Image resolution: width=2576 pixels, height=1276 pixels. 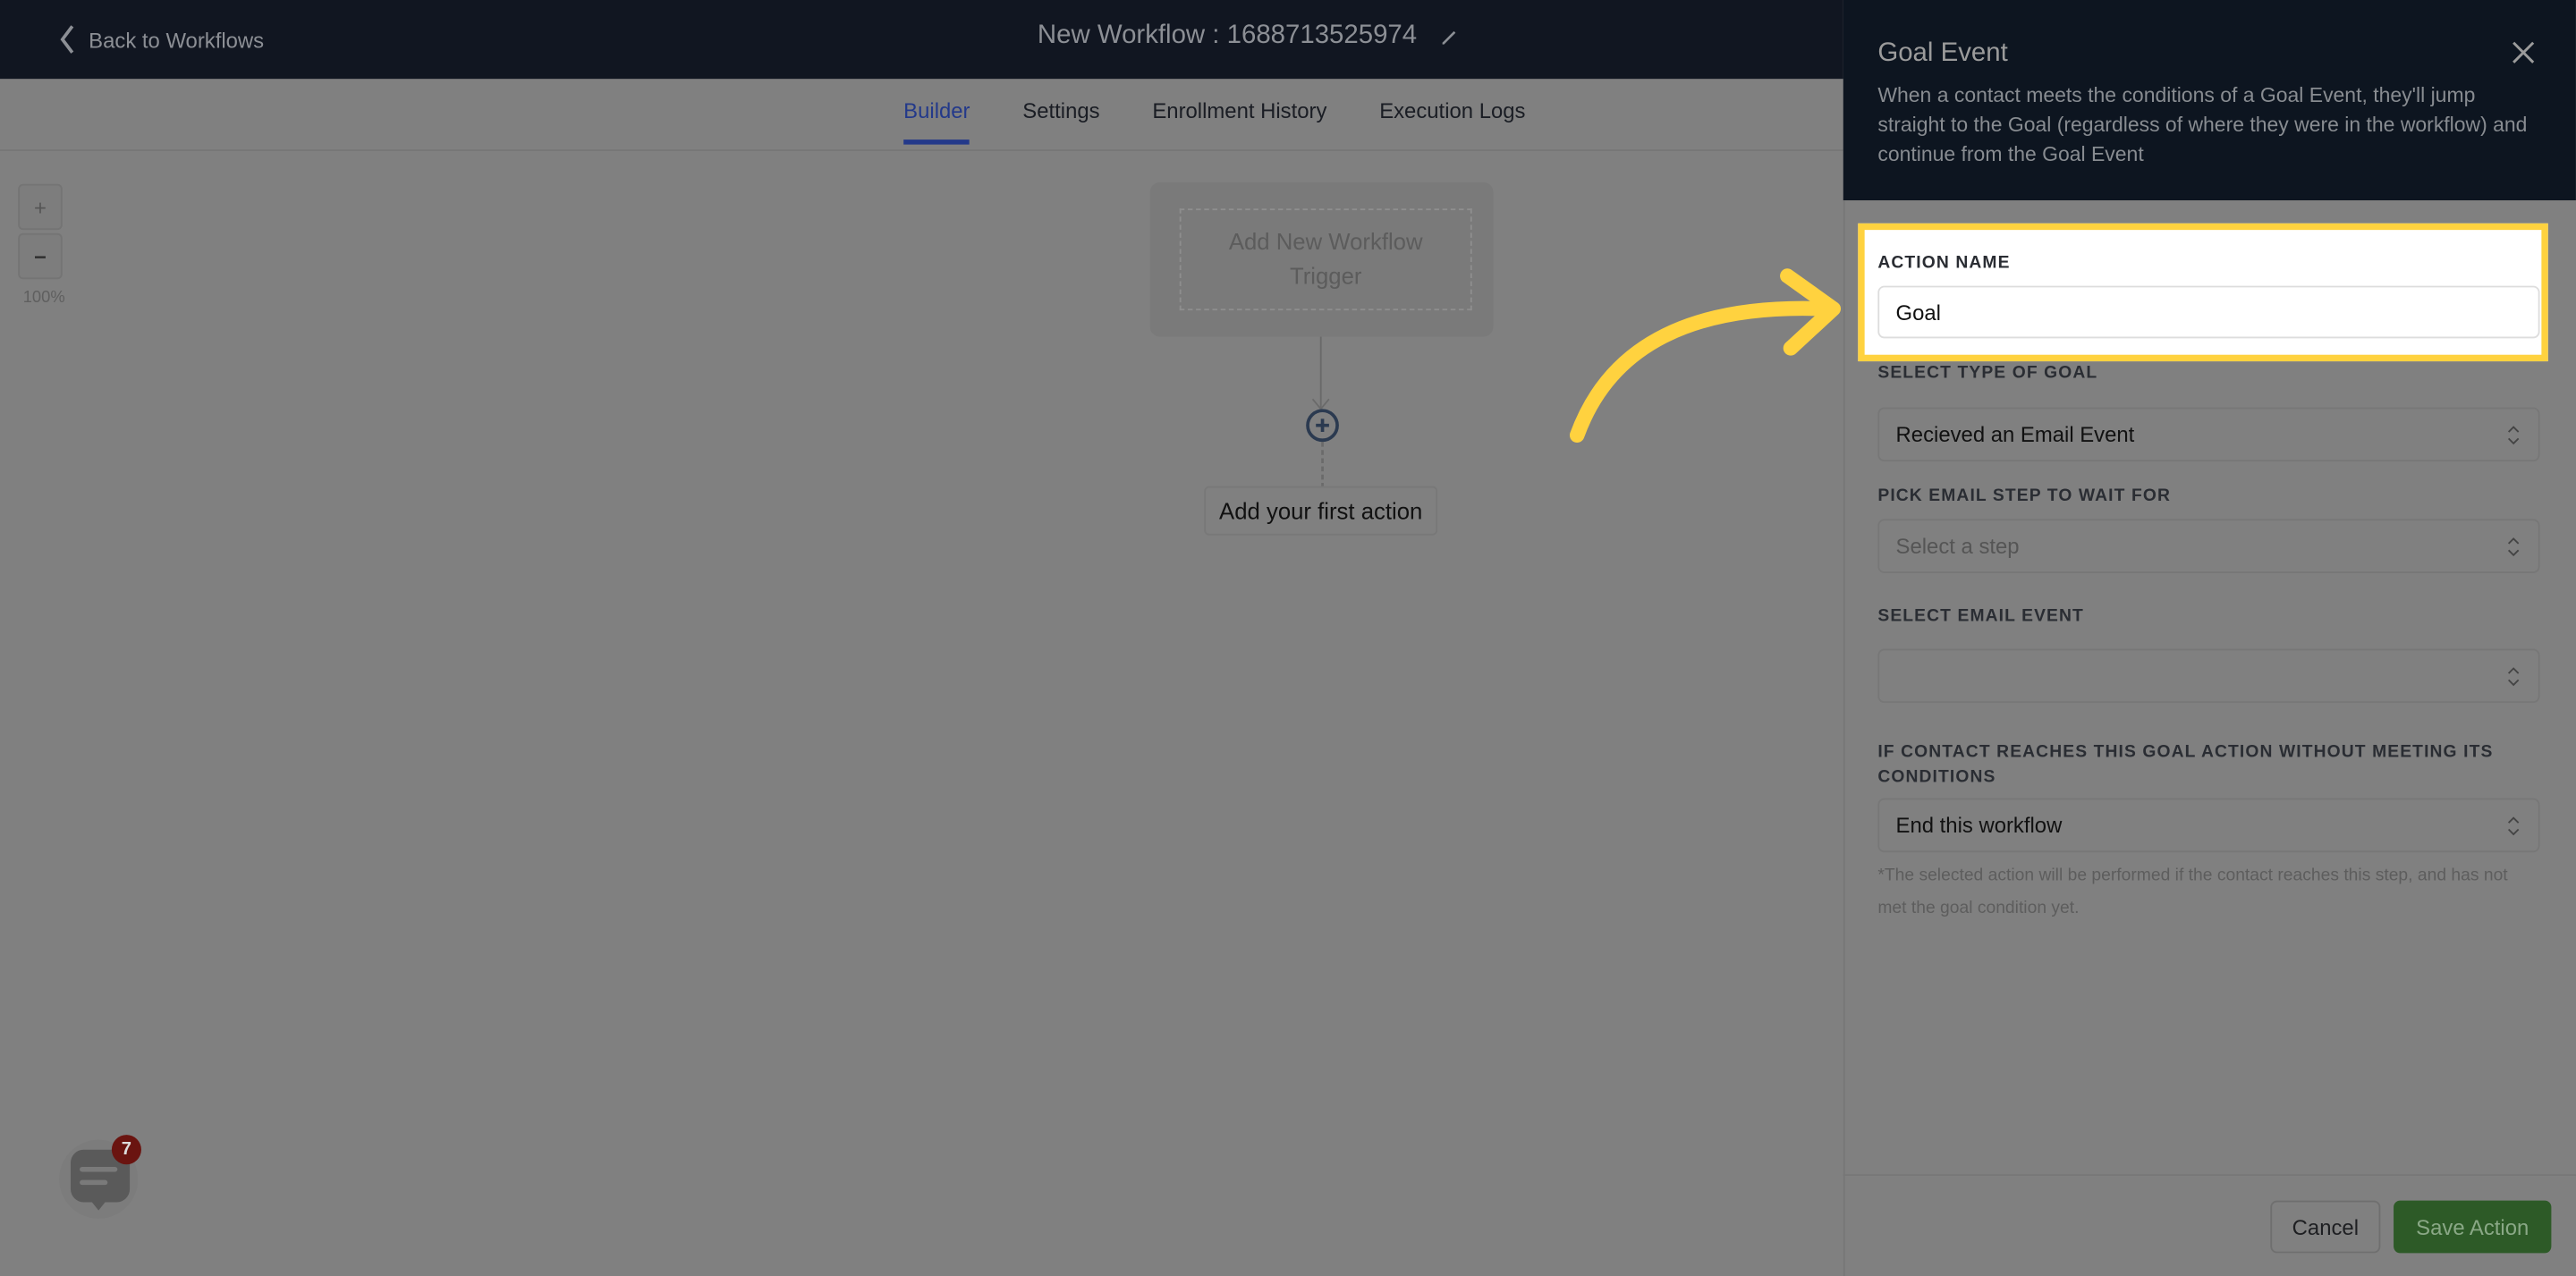 I want to click on close-icon, so click(x=2523, y=52).